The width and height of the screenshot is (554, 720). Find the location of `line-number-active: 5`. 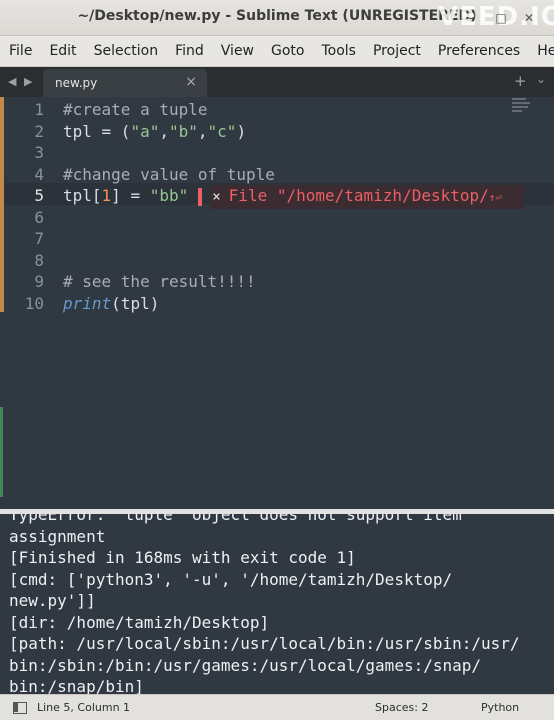

line-number-active: 5 is located at coordinates (39, 195).